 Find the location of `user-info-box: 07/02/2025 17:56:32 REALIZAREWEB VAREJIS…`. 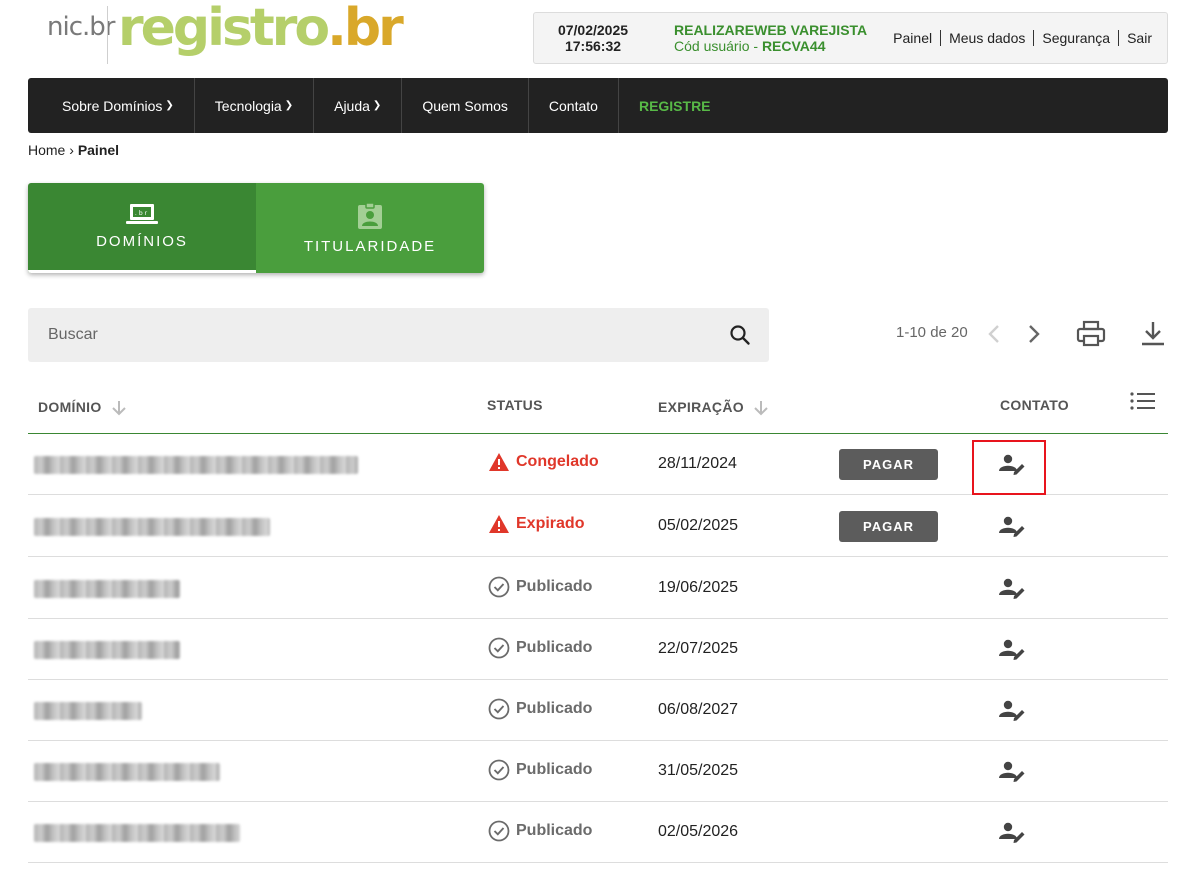

user-info-box: 07/02/2025 17:56:32 REALIZAREWEB VAREJIS… is located at coordinates (850, 38).